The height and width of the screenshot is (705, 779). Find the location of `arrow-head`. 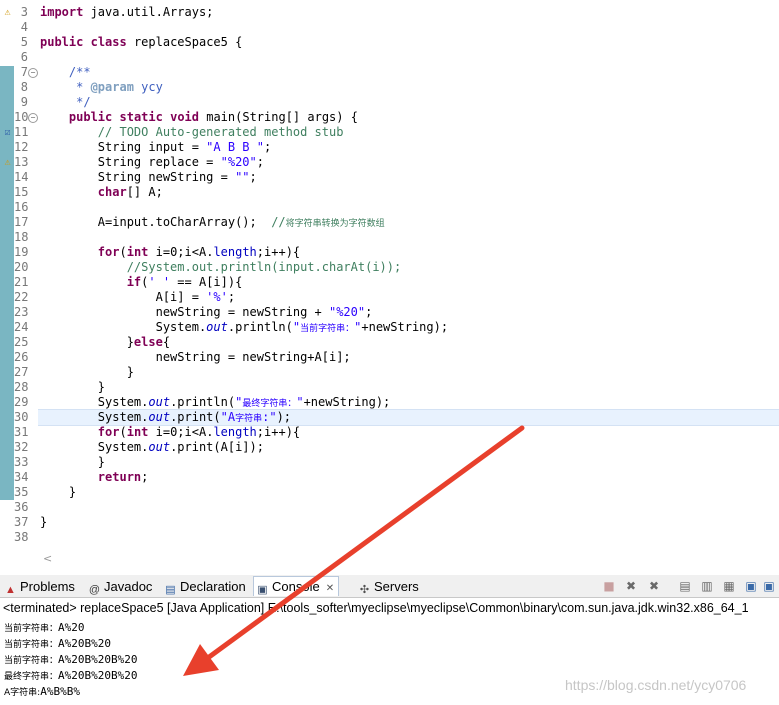

arrow-head is located at coordinates (201, 660).